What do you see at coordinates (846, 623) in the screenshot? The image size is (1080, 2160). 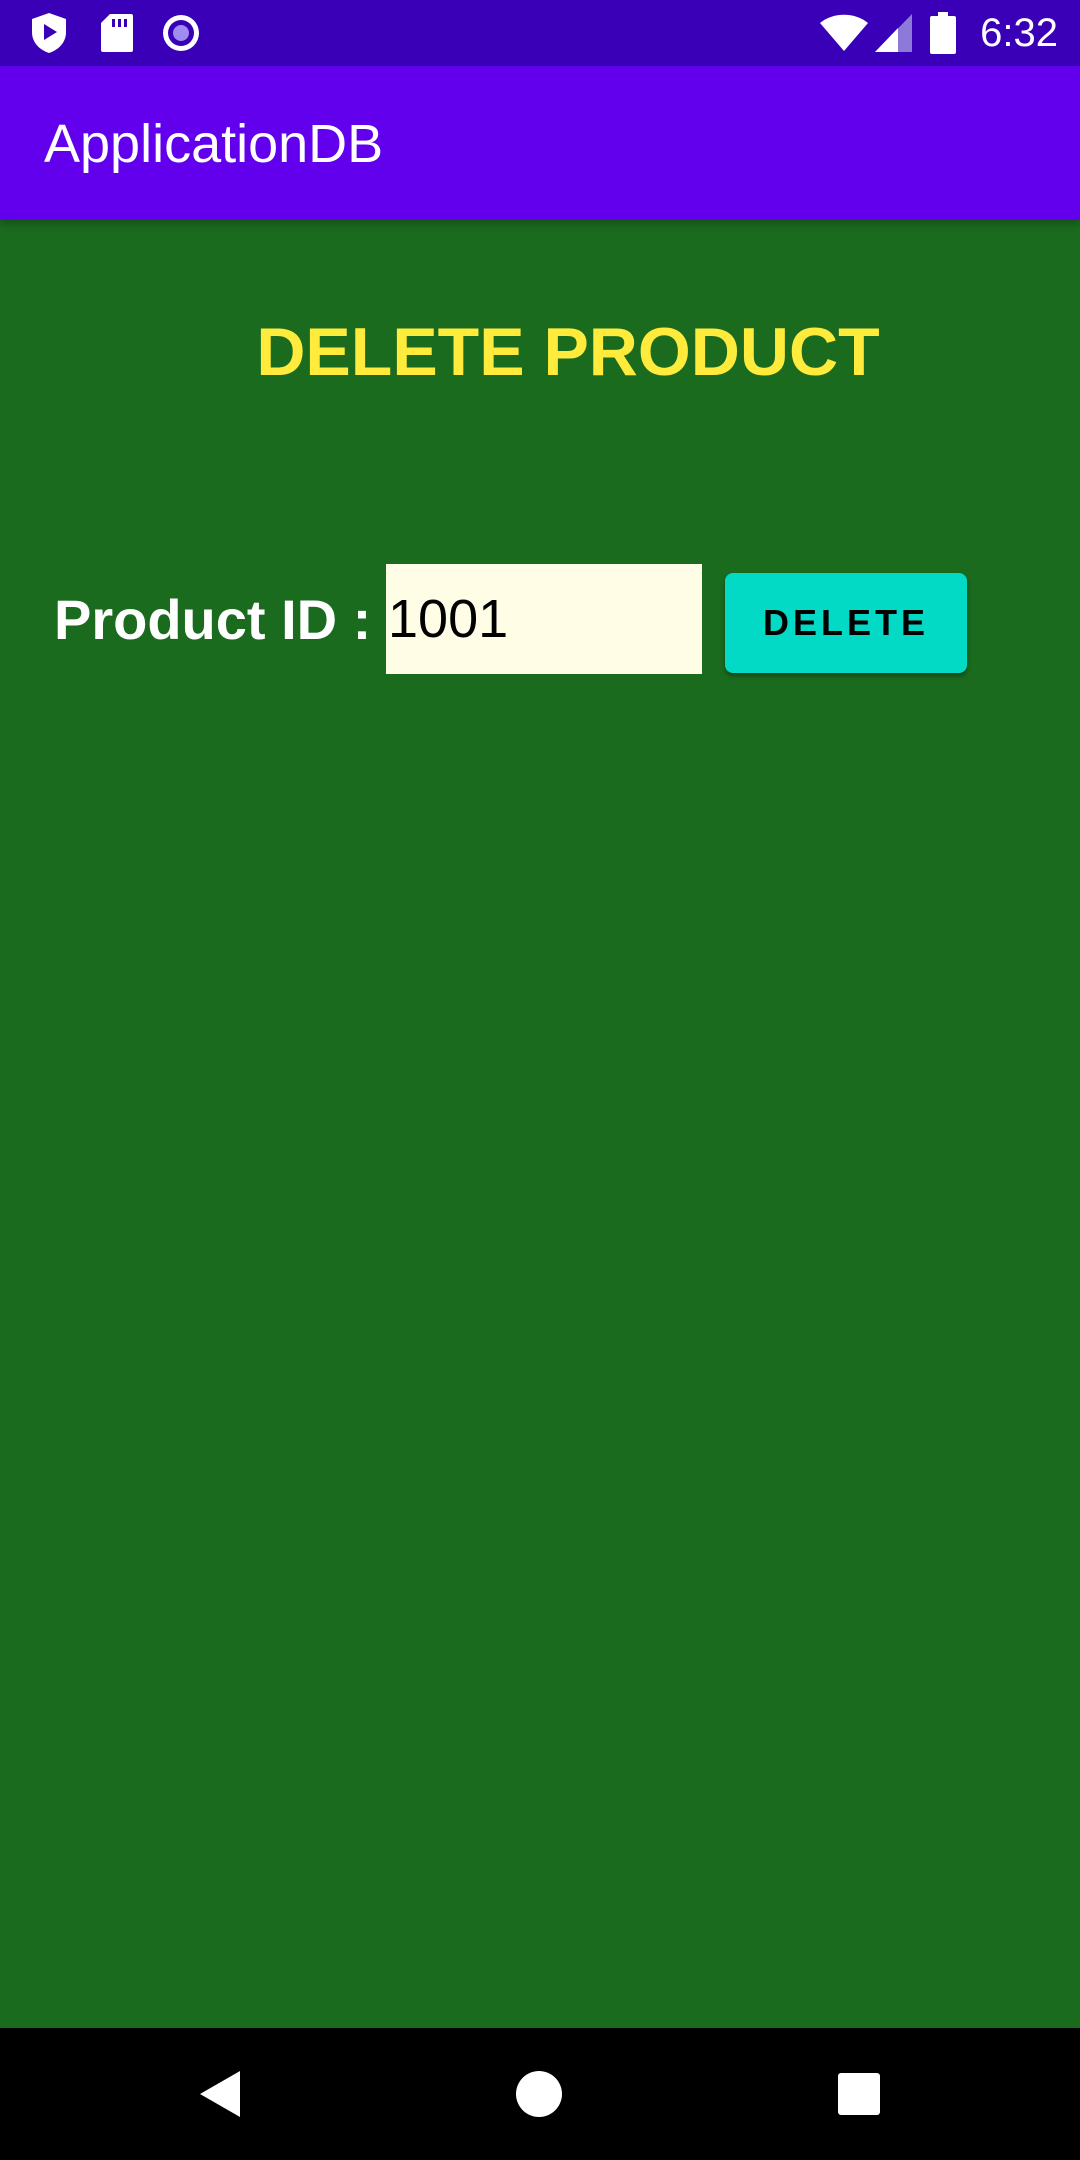 I see `delete-button: DELETE` at bounding box center [846, 623].